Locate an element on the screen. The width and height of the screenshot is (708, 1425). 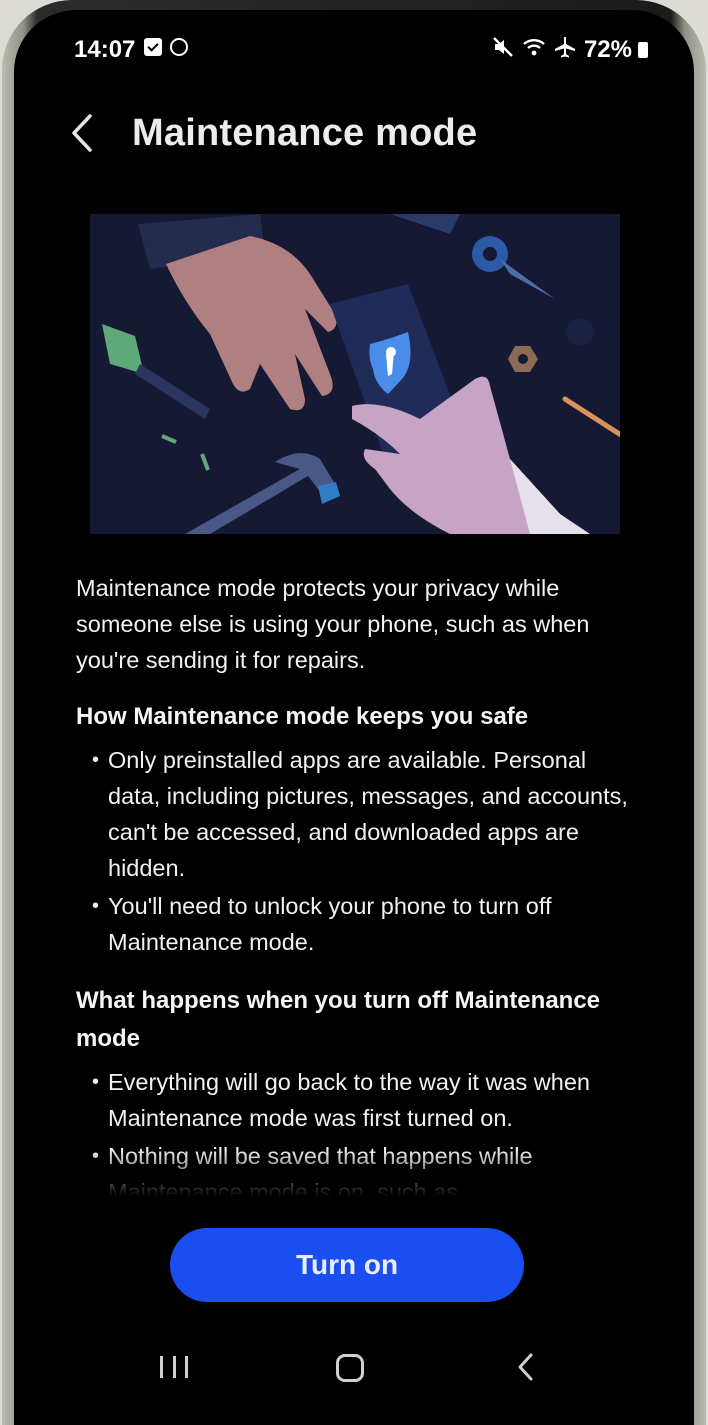
app-header: Maintenance mode is located at coordinates (354, 137).